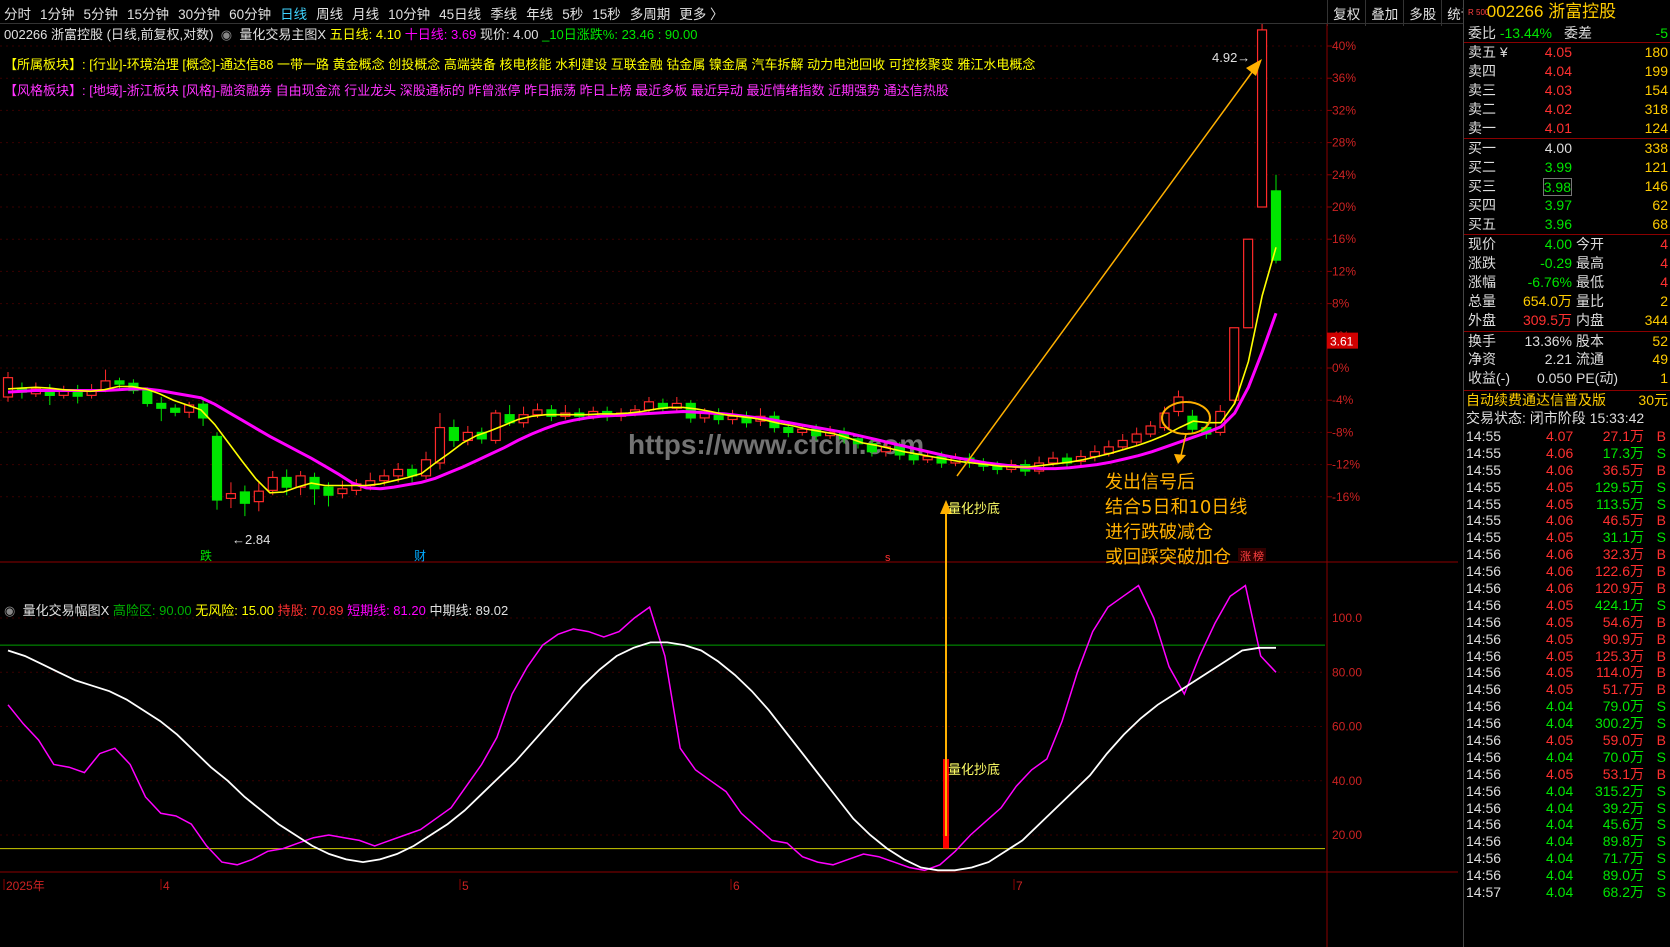  What do you see at coordinates (460, 13) in the screenshot?
I see `period-tab: 45日线` at bounding box center [460, 13].